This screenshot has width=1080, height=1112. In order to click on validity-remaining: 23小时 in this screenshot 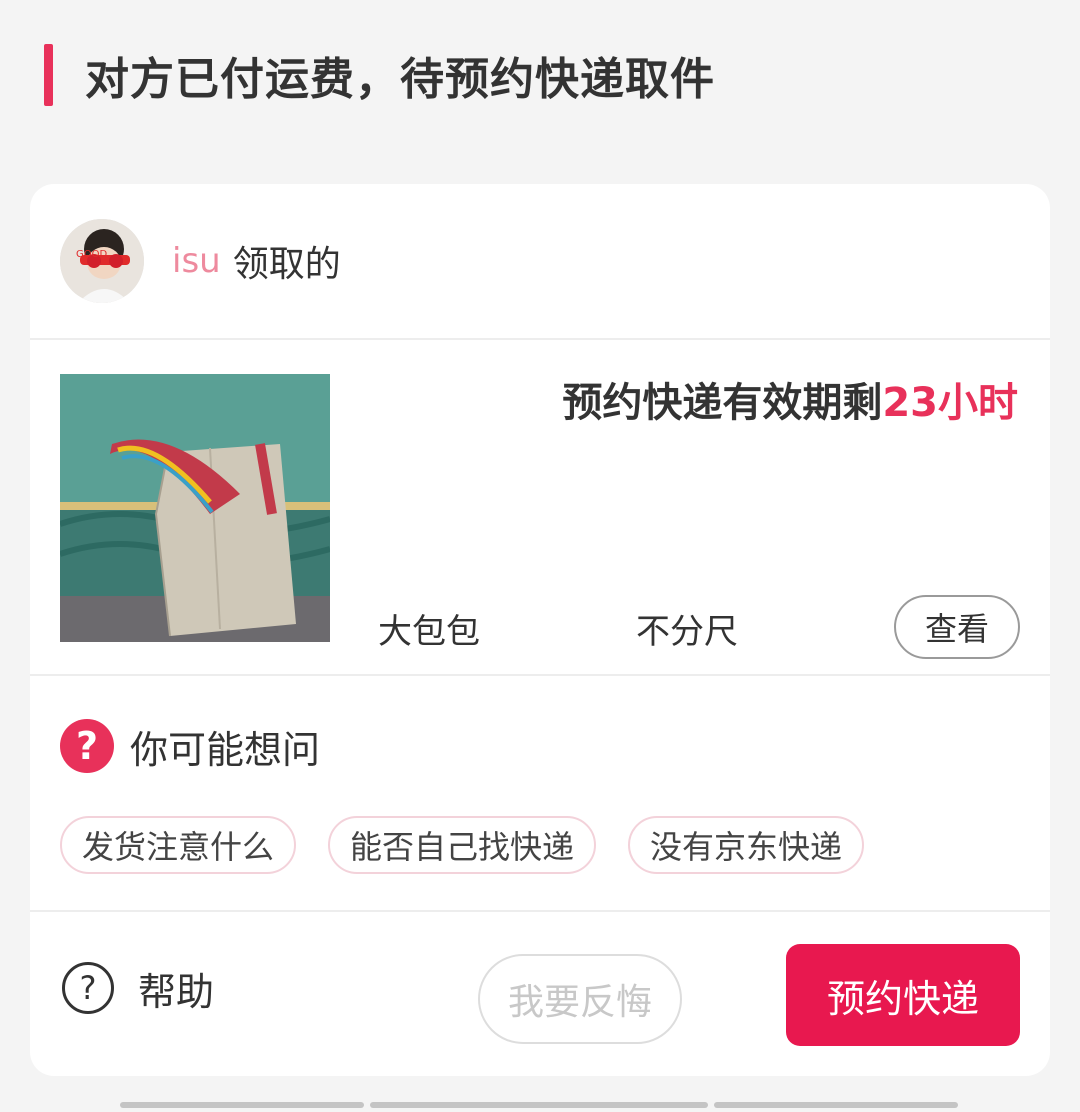, I will do `click(950, 403)`.